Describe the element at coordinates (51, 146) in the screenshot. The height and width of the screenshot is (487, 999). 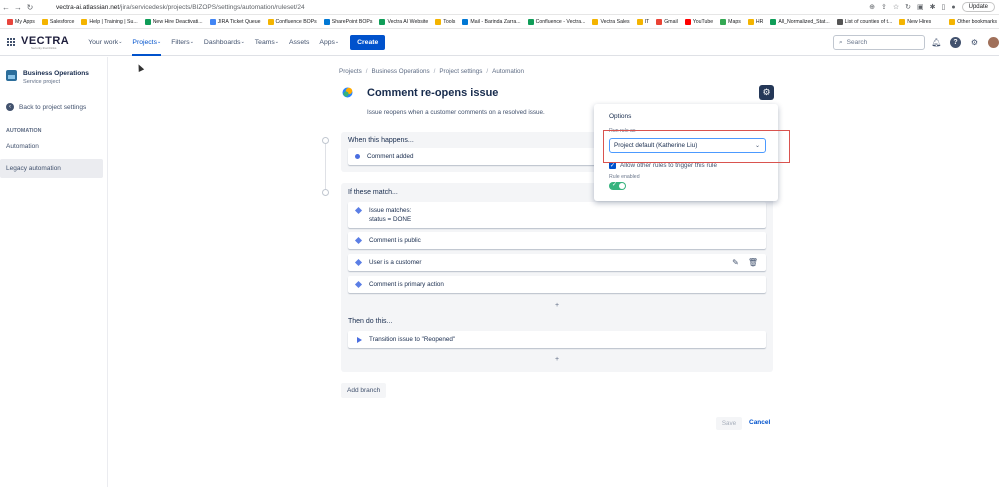
I see `sidebar-item-automation: Automation` at that location.